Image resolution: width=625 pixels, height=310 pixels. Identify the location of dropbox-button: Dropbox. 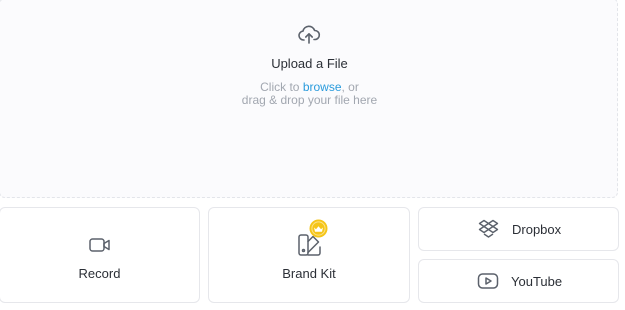
(518, 229).